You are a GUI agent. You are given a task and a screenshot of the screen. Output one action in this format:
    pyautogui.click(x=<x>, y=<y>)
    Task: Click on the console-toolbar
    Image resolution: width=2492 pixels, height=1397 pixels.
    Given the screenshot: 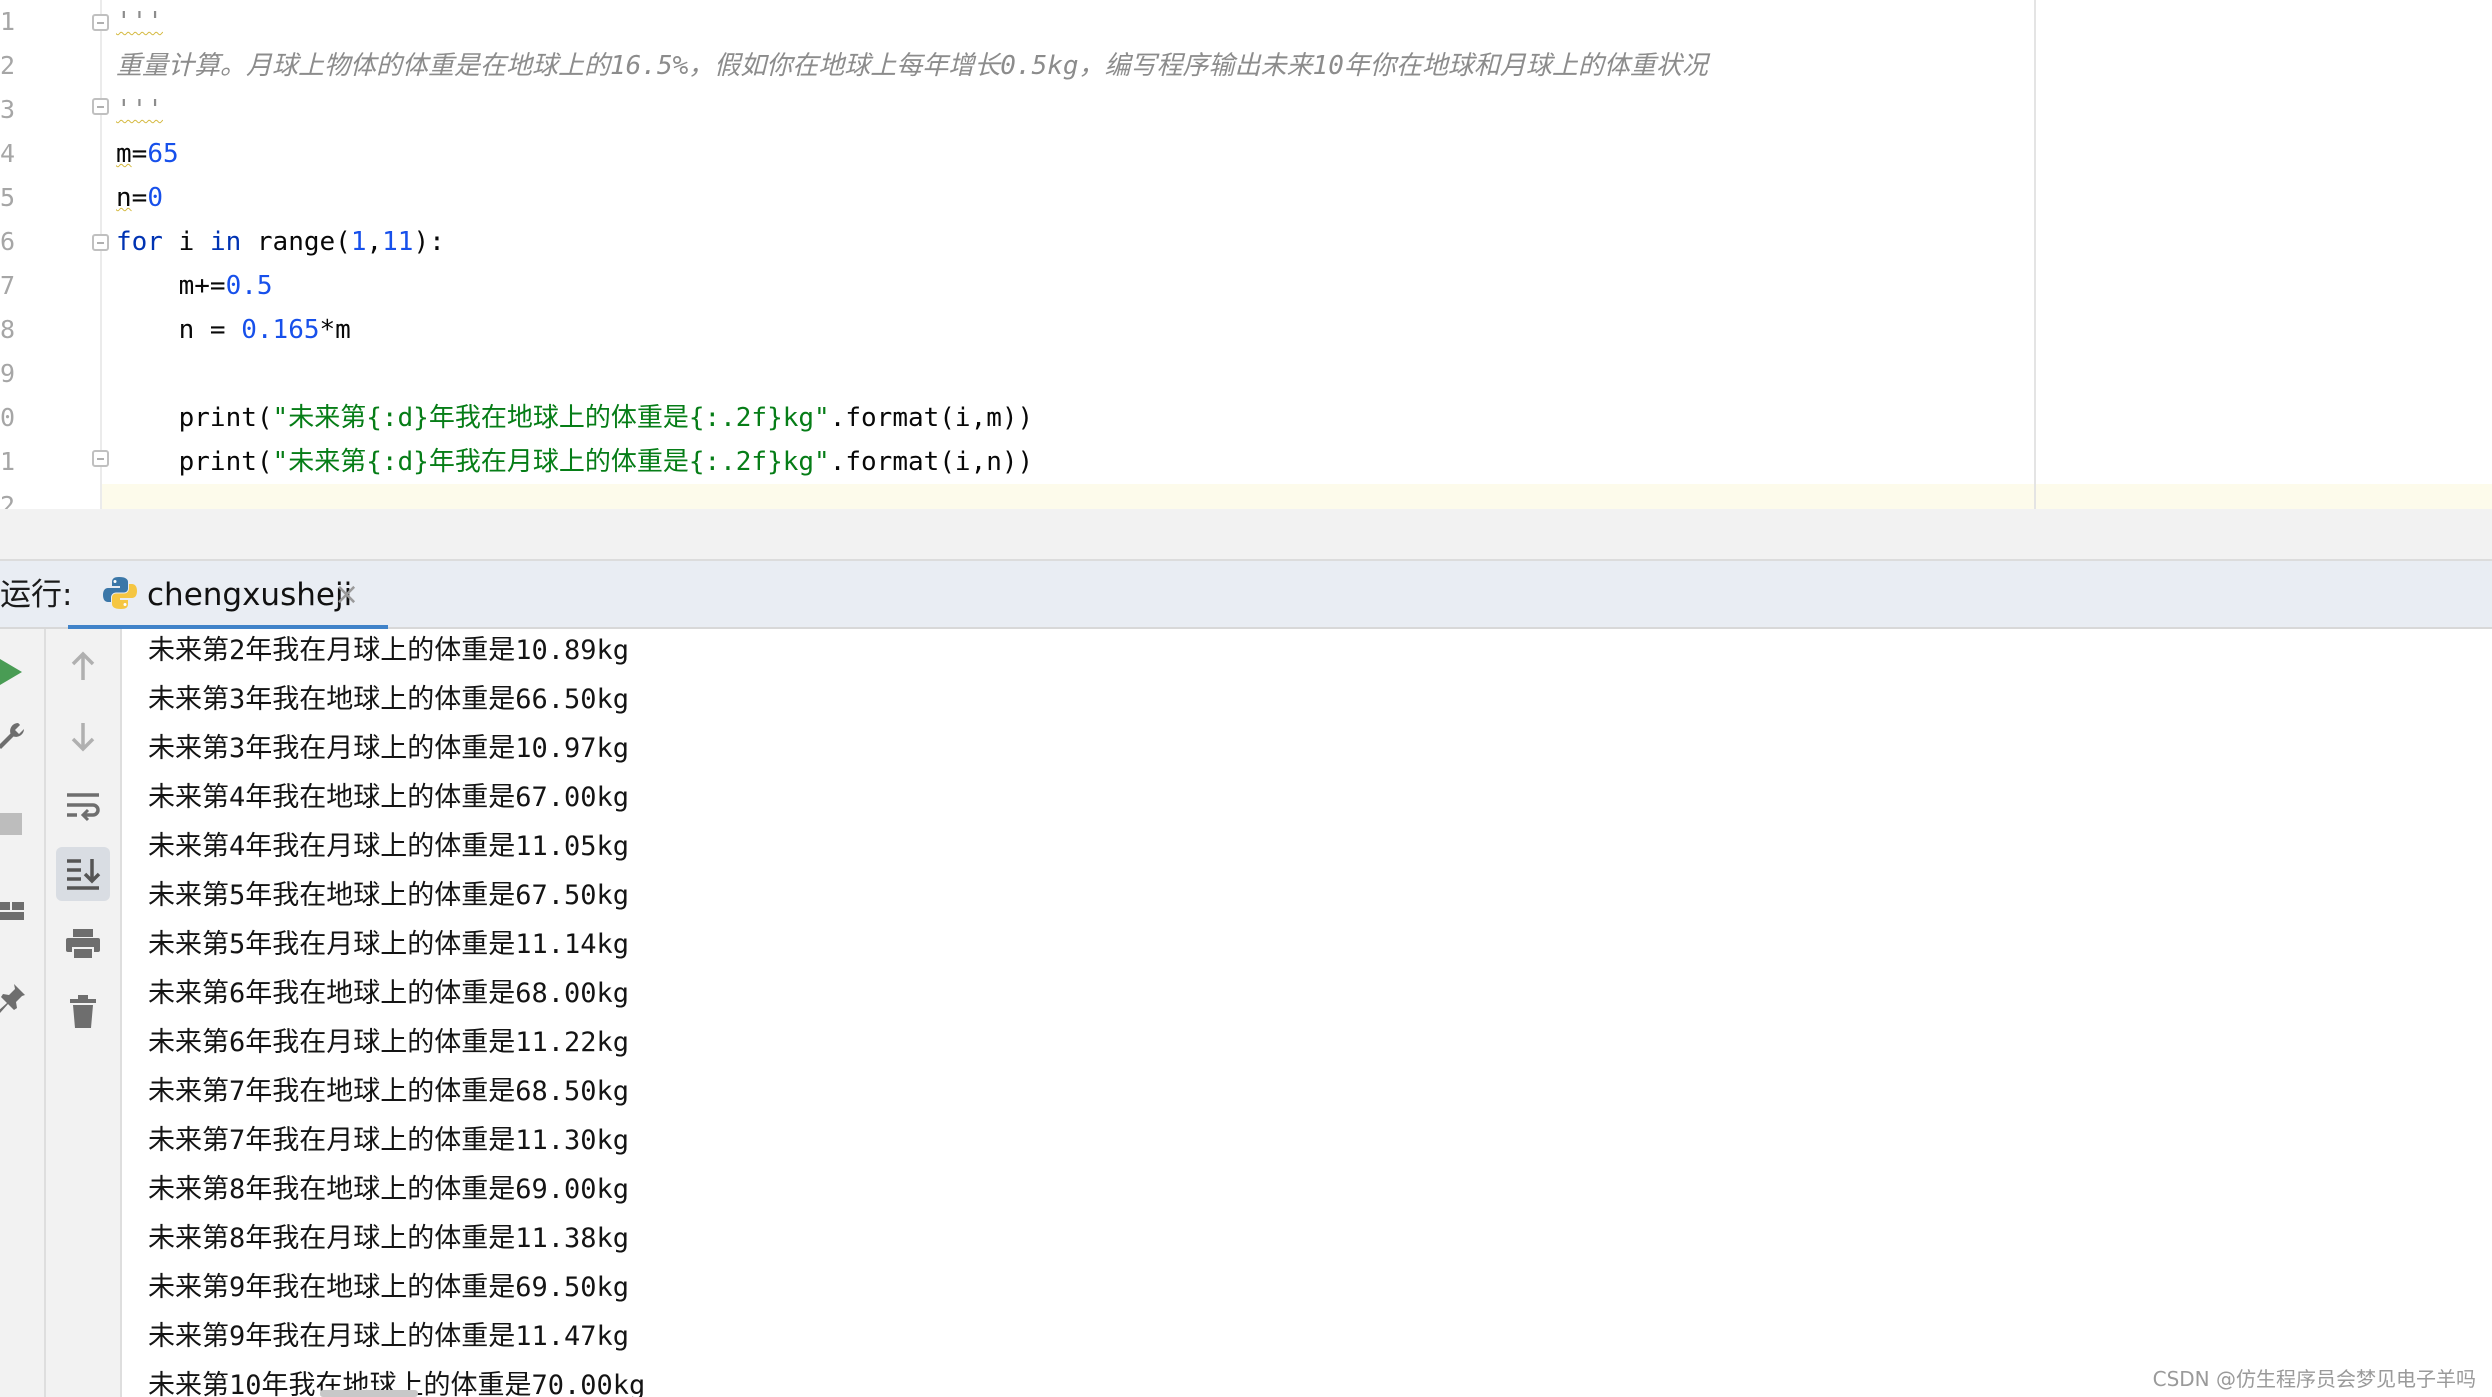 What is the action you would take?
    pyautogui.click(x=84, y=1013)
    